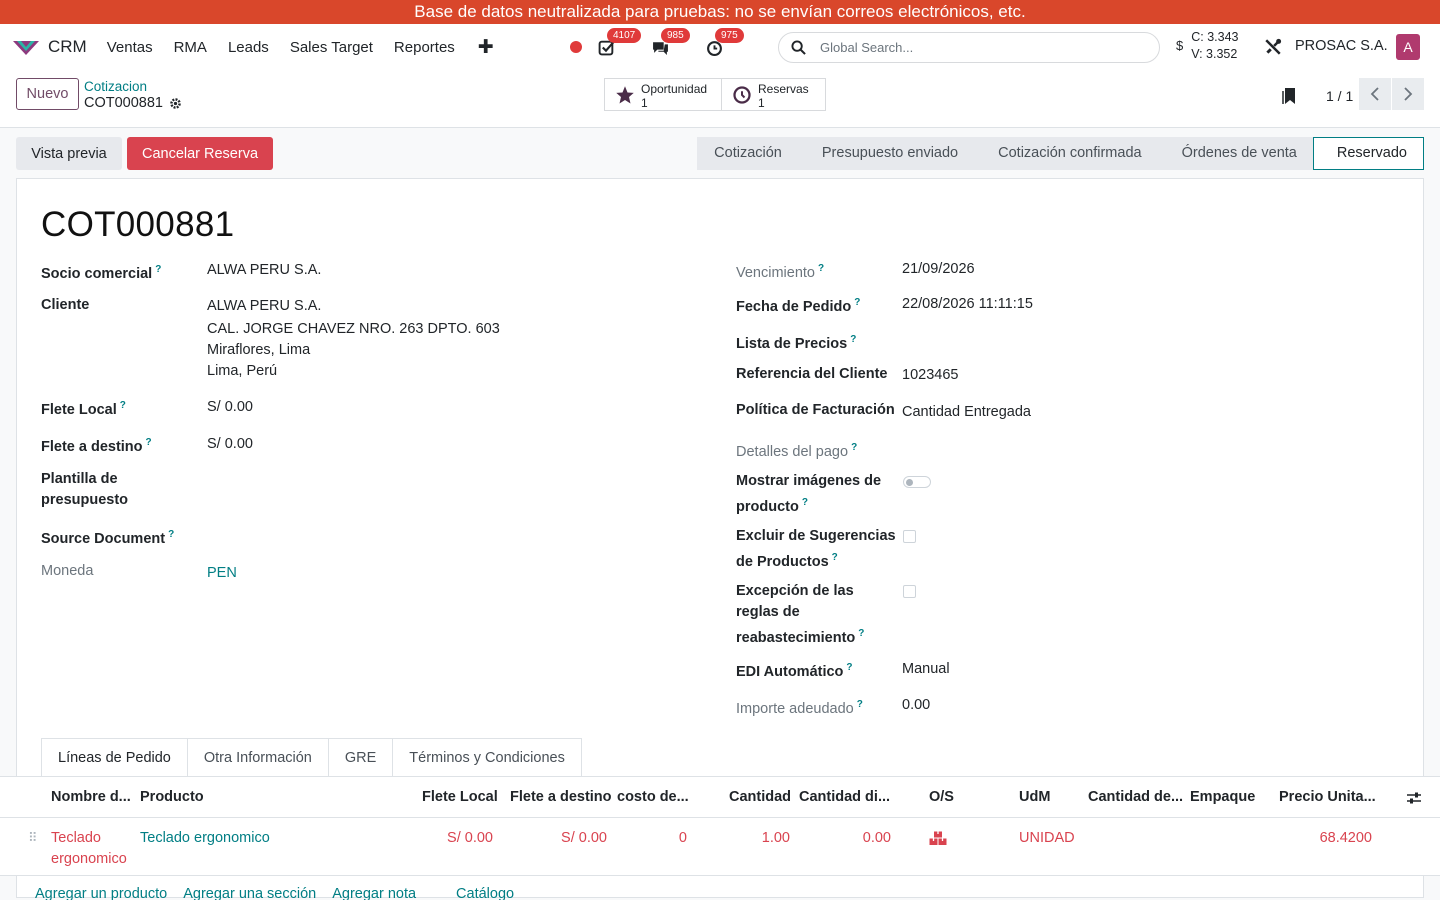  Describe the element at coordinates (190, 47) in the screenshot. I see `menu-rma: RMA` at that location.